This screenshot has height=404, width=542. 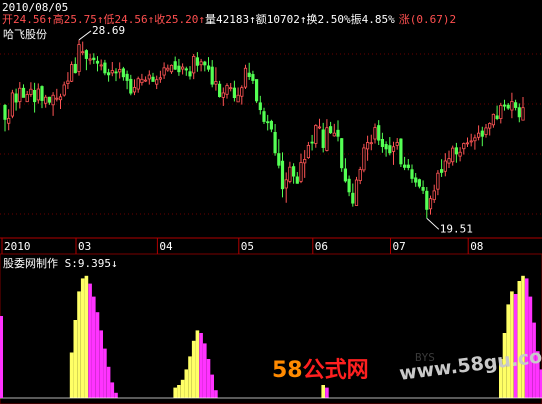 I want to click on high-label: 高, so click(x=58, y=19).